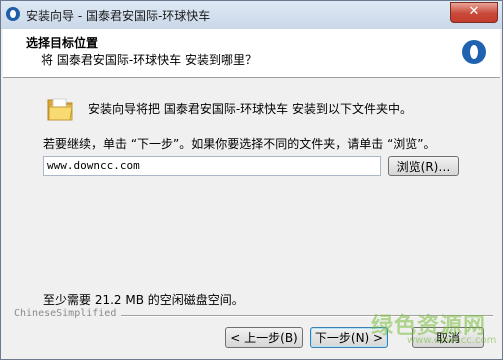 The height and width of the screenshot is (360, 503). Describe the element at coordinates (251, 15) in the screenshot. I see `title-bar: 安装向导 - 国泰君安国际-环球快车 ✕` at that location.